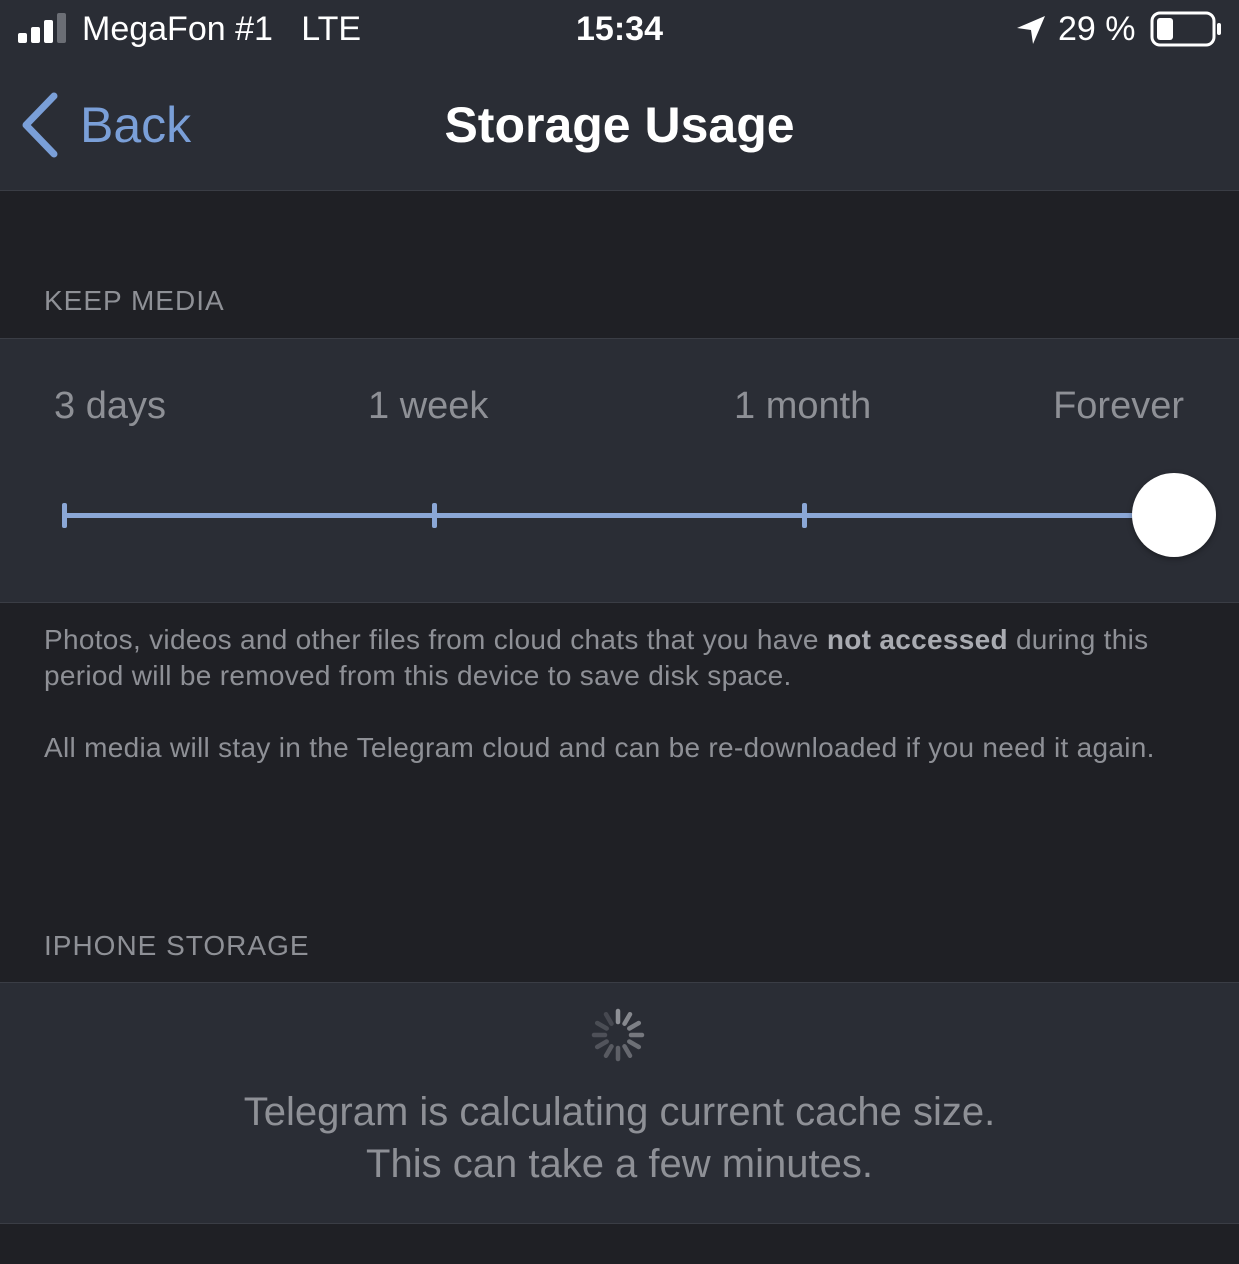 This screenshot has width=1239, height=1264. What do you see at coordinates (428, 406) in the screenshot?
I see `period-option-1-week: 1 week` at bounding box center [428, 406].